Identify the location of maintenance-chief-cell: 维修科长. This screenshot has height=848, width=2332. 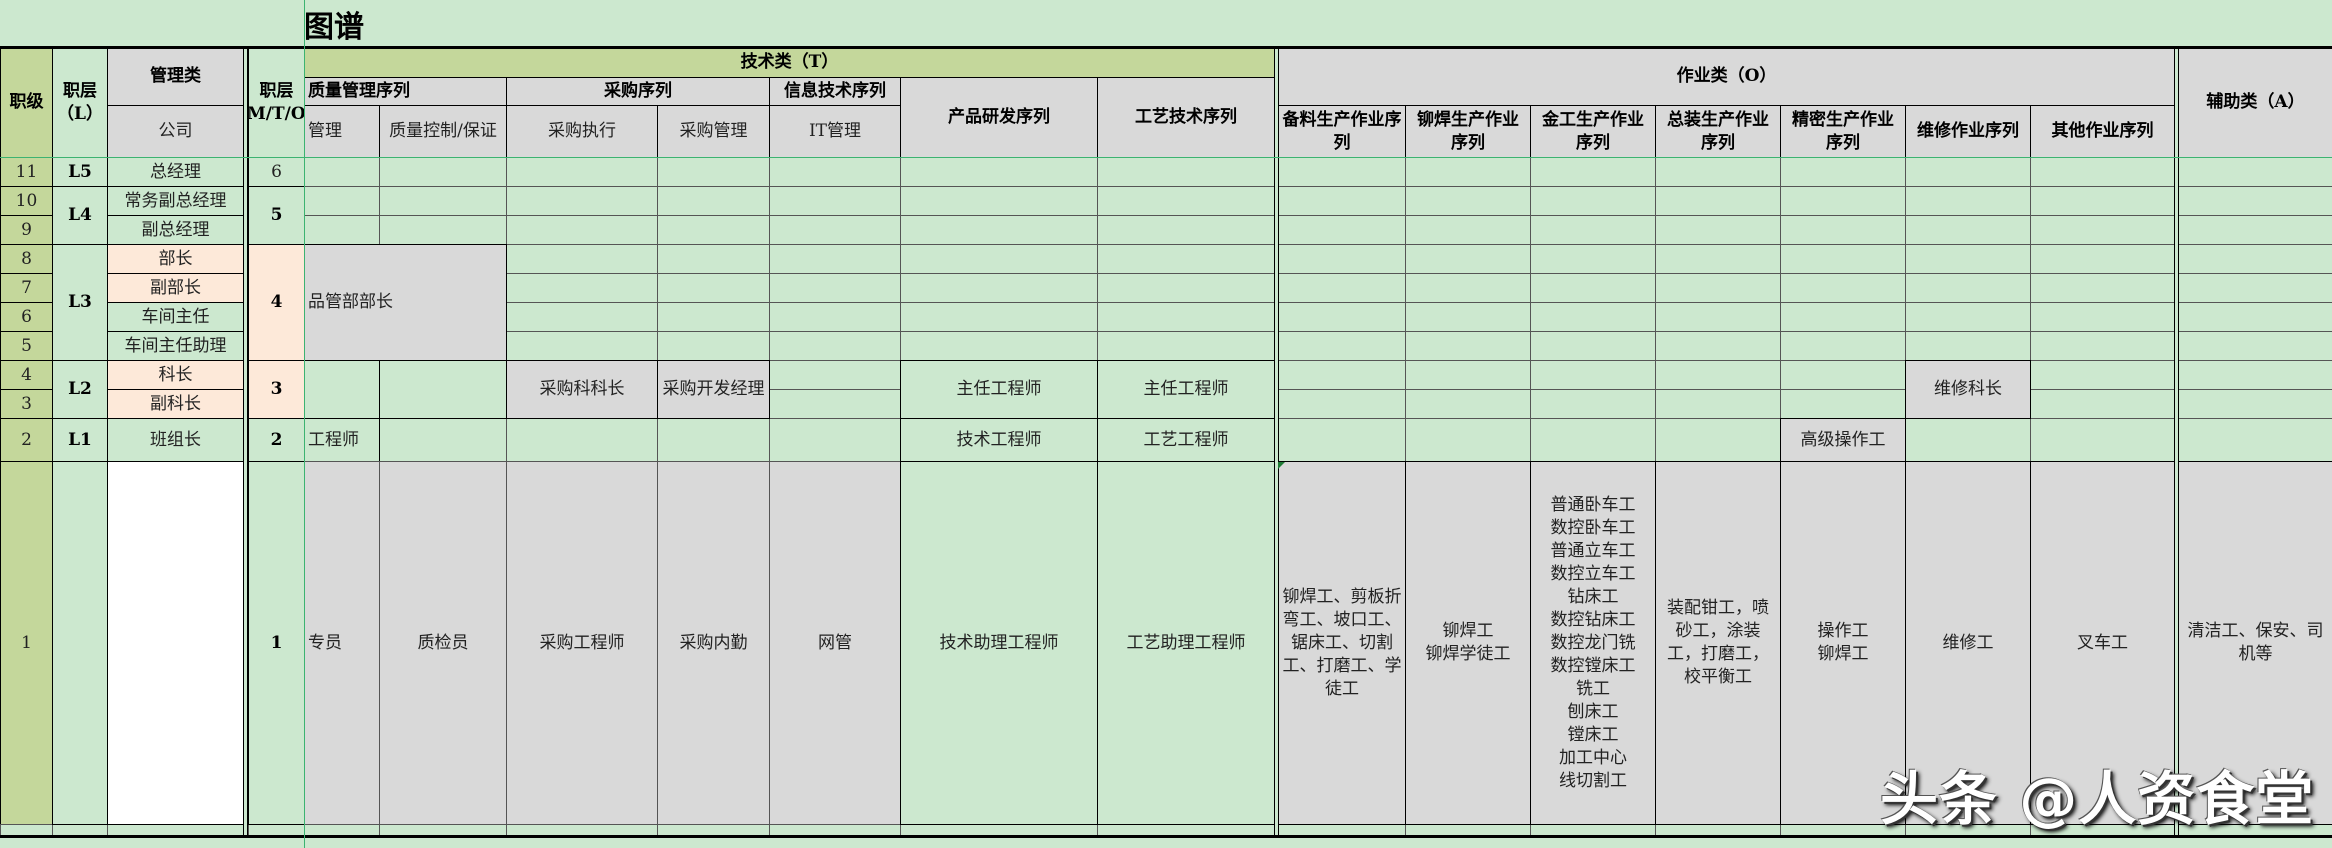
(1968, 389).